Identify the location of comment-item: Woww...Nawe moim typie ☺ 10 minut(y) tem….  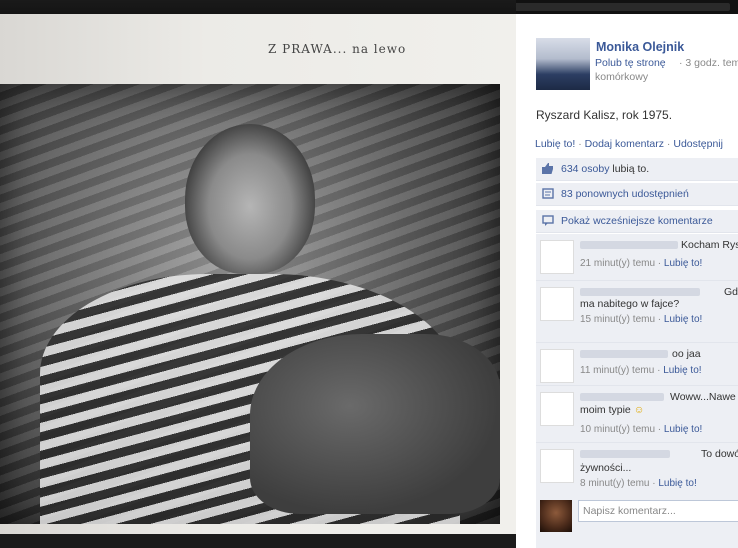
(637, 414).